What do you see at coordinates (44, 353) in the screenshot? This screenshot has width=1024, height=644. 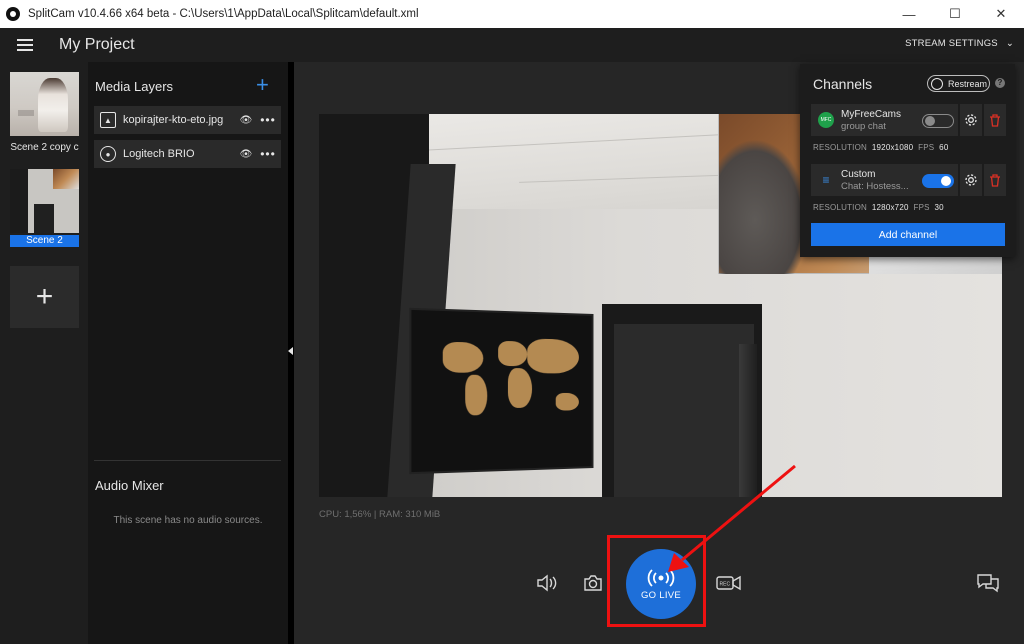 I see `scenes-panel: Scene 2 copy c Scene 2 +` at bounding box center [44, 353].